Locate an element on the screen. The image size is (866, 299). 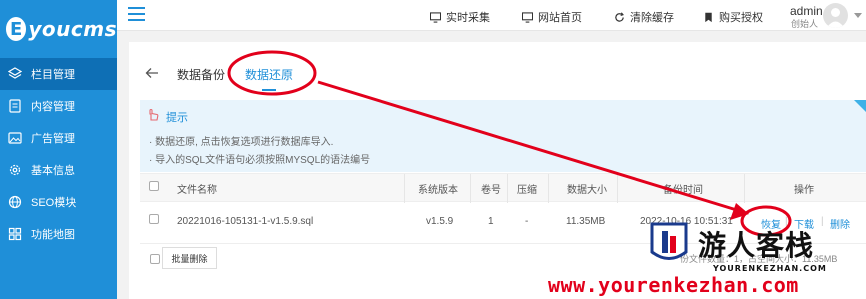
sidebar-item-label: 栏目管理 is located at coordinates (53, 75).